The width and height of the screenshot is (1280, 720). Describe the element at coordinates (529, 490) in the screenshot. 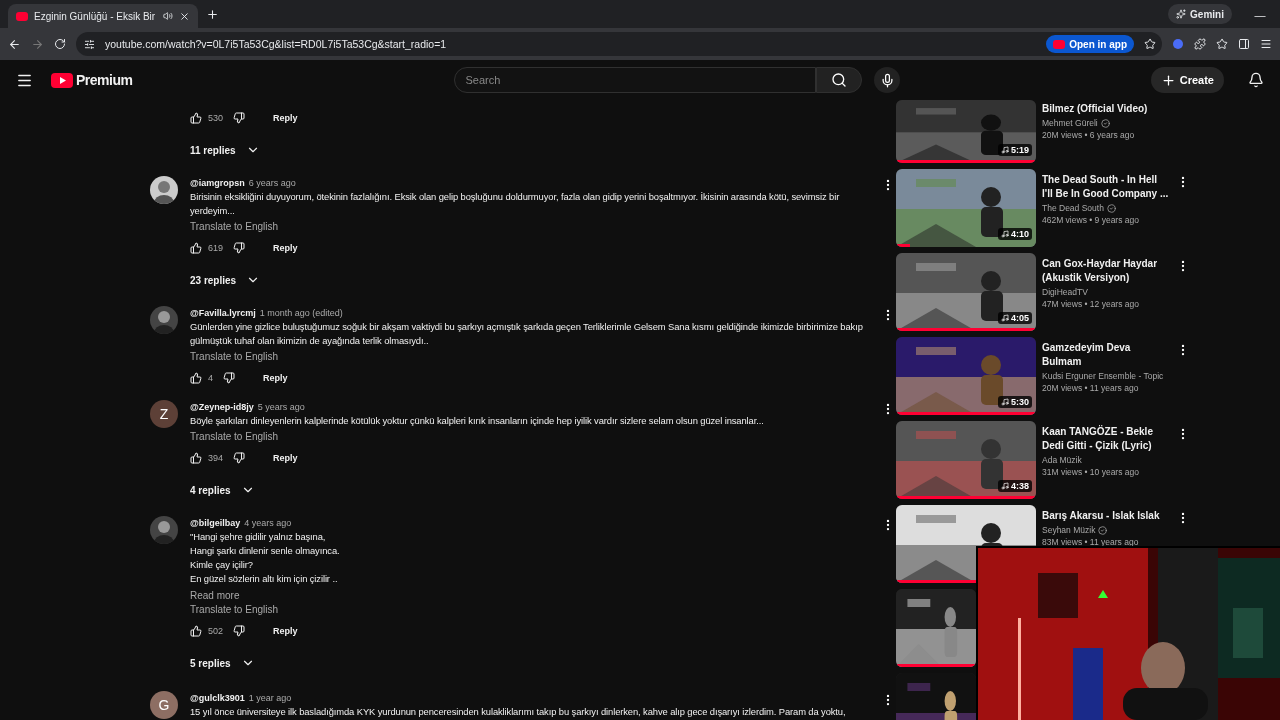

I see `replies-button: 4 replies` at that location.